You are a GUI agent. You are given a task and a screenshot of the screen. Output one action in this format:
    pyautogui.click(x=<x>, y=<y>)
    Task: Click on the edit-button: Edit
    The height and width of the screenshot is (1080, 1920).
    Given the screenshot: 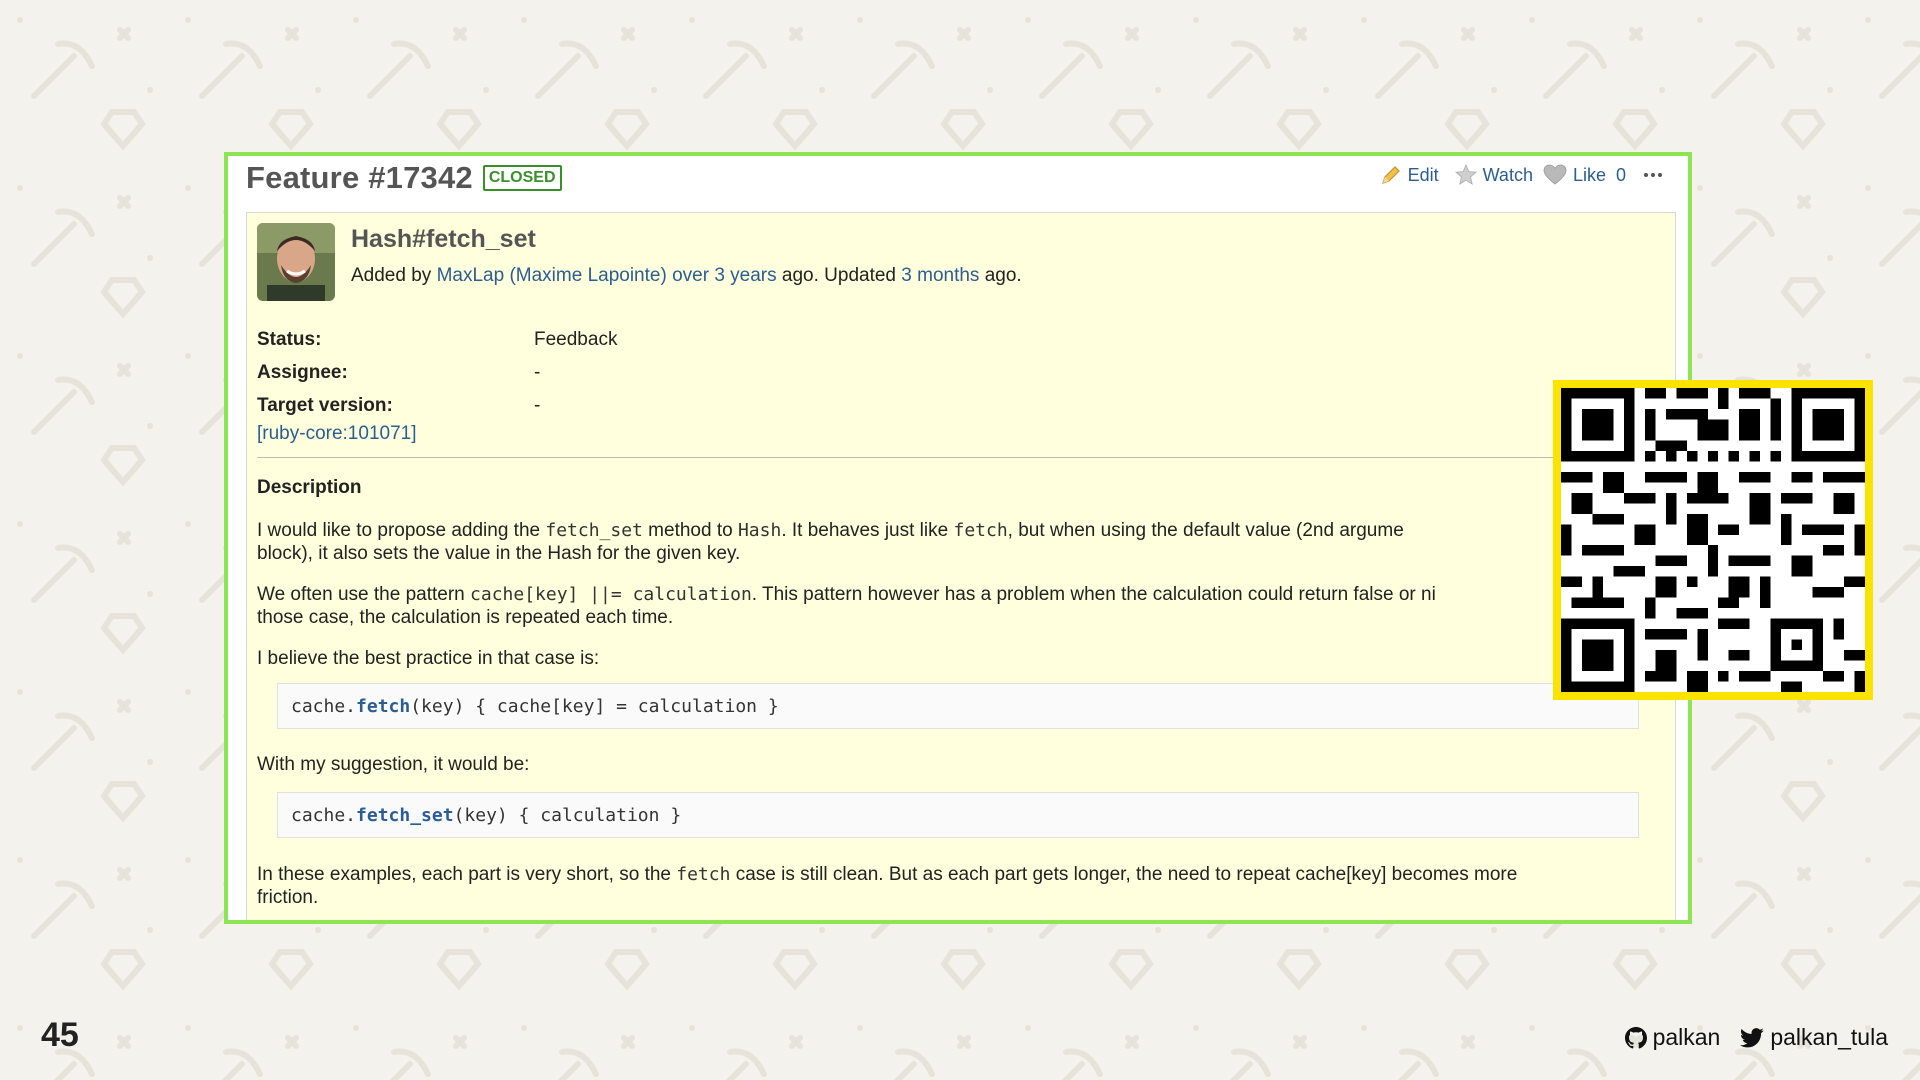 What is the action you would take?
    pyautogui.click(x=1409, y=175)
    